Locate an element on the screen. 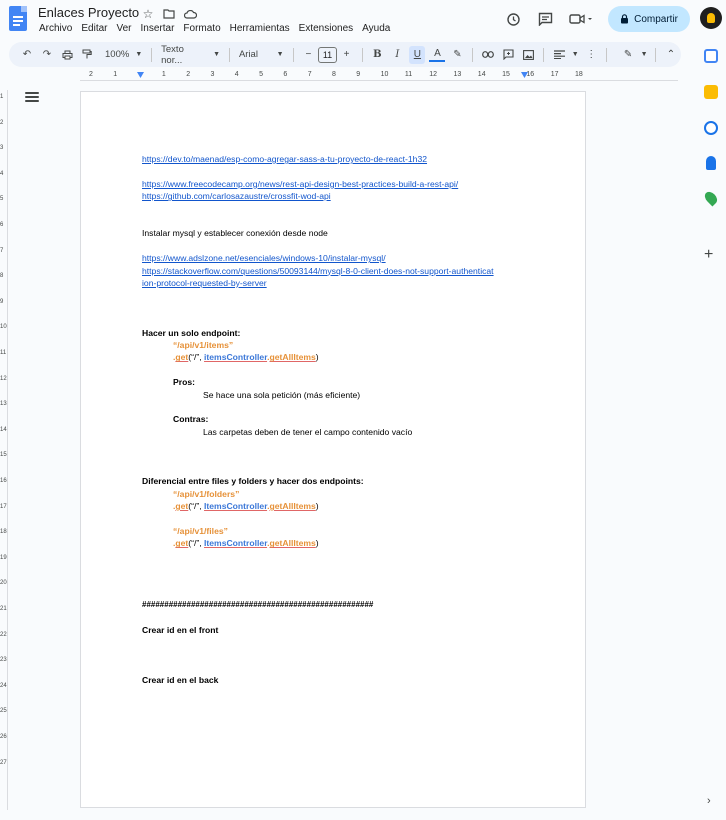 This screenshot has width=726, height=820. right-indent-marker is located at coordinates (524, 75).